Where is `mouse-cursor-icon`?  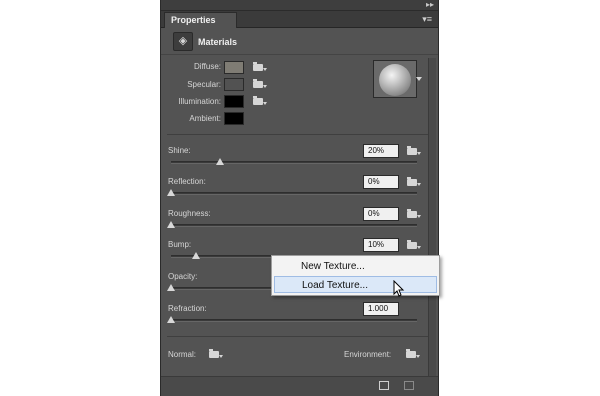 mouse-cursor-icon is located at coordinates (399, 288).